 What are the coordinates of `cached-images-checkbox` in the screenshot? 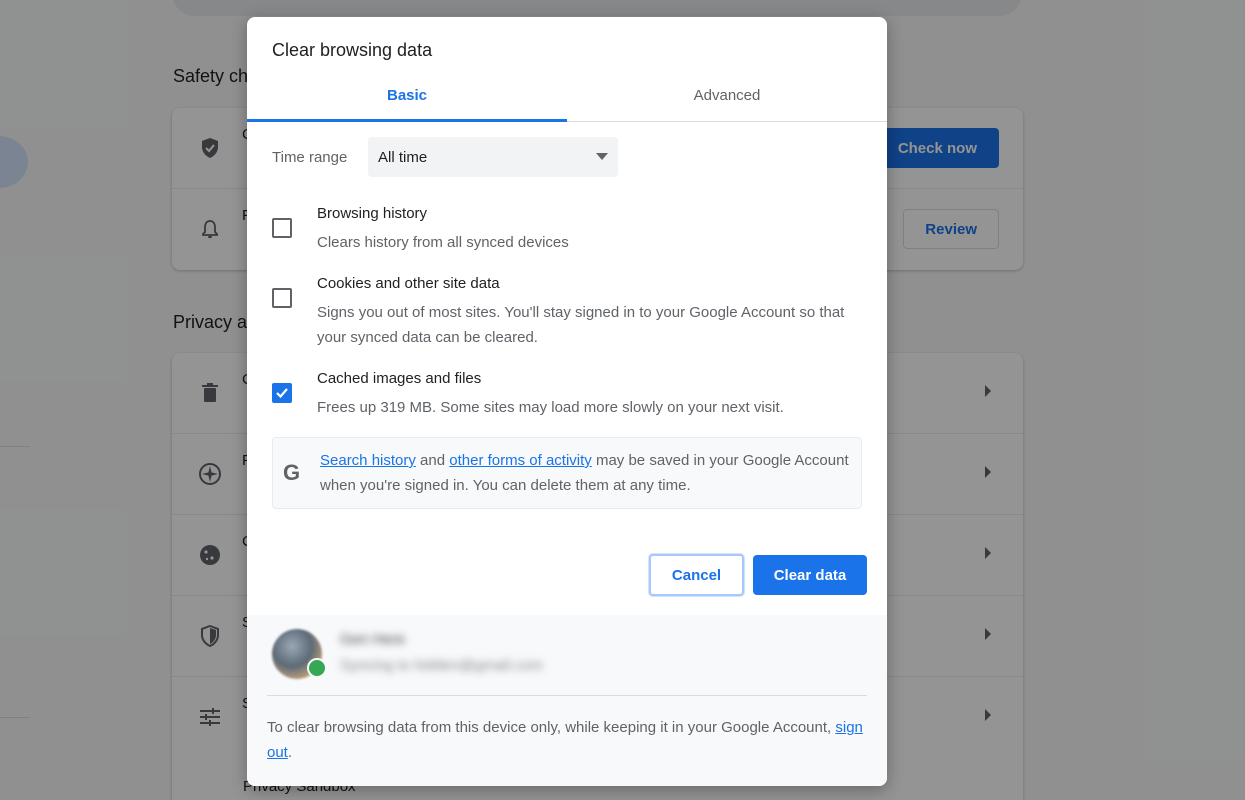 It's located at (282, 393).